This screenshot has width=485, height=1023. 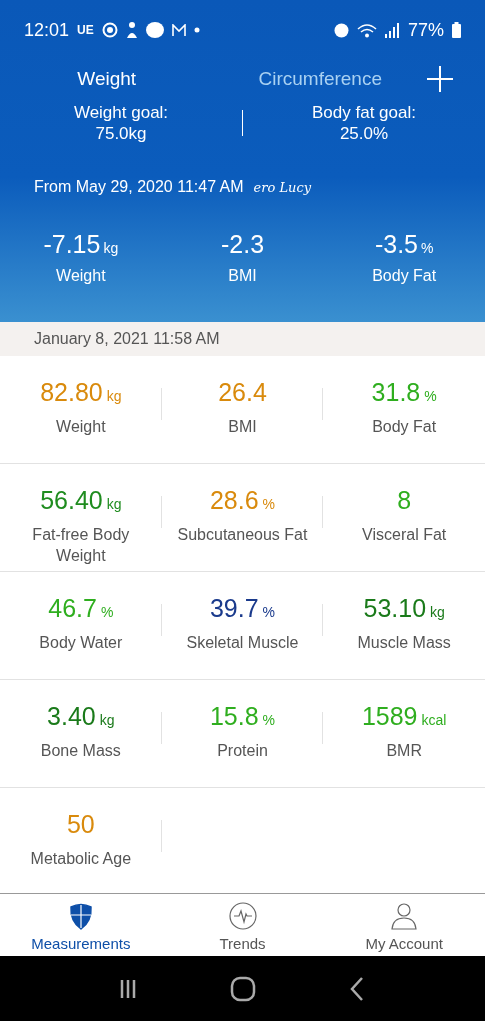 What do you see at coordinates (121, 112) in the screenshot?
I see `goal-label: Weight goal:` at bounding box center [121, 112].